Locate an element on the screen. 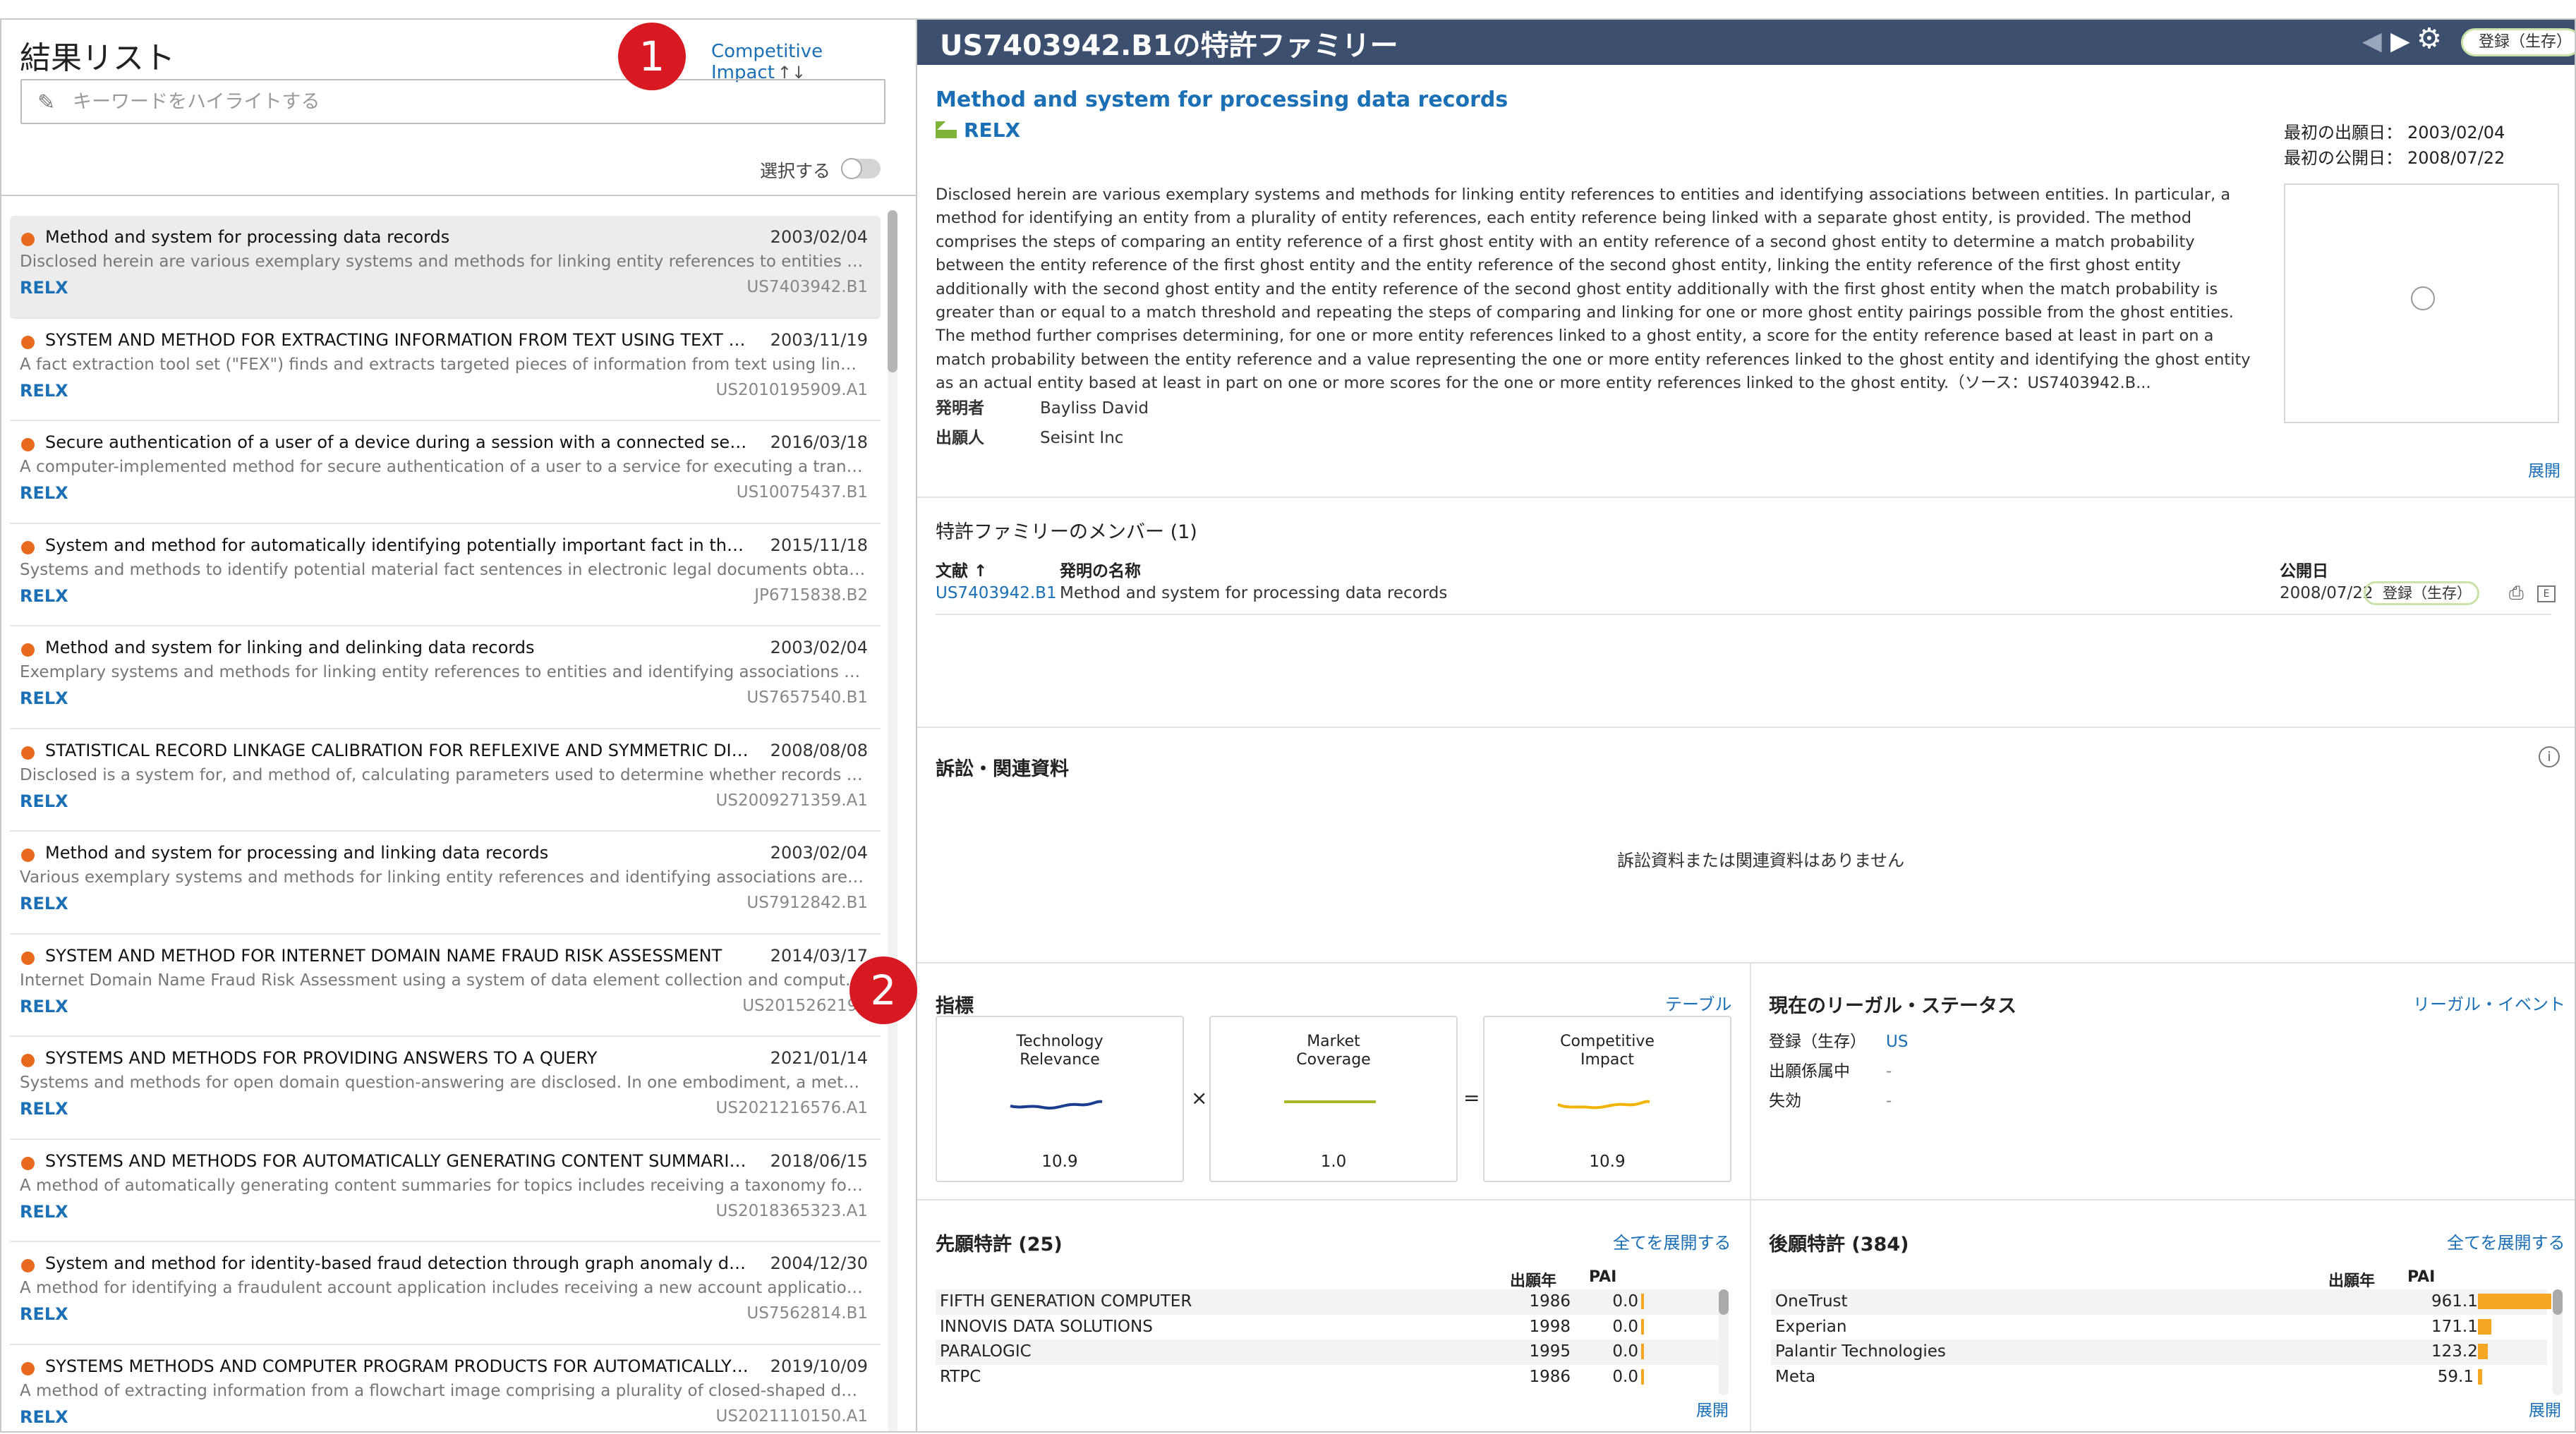  citation-row: RTPC 1986 0.0 is located at coordinates (1327, 1378).